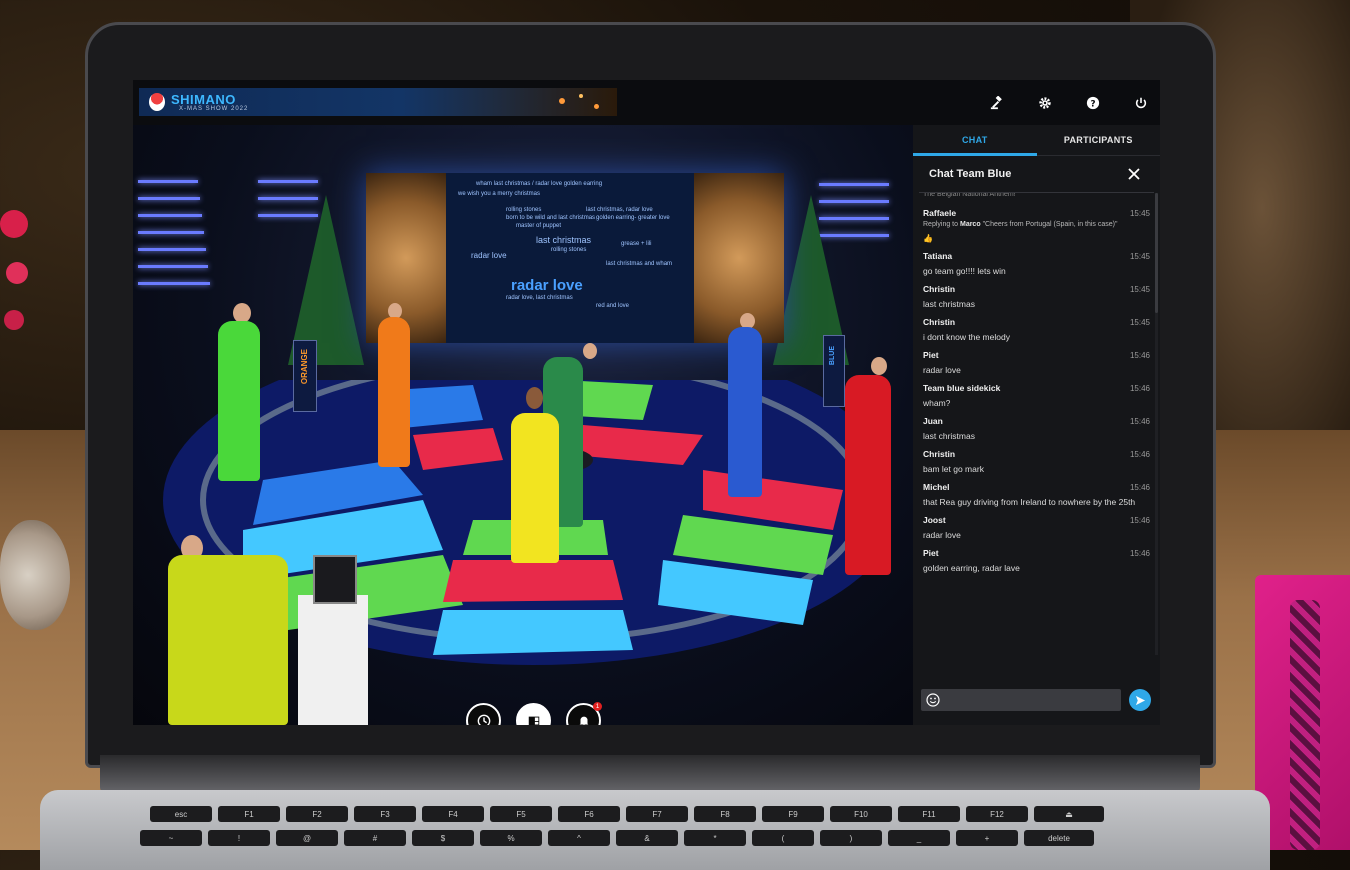 The image size is (1350, 870). I want to click on keyboard-key: ^, so click(579, 838).